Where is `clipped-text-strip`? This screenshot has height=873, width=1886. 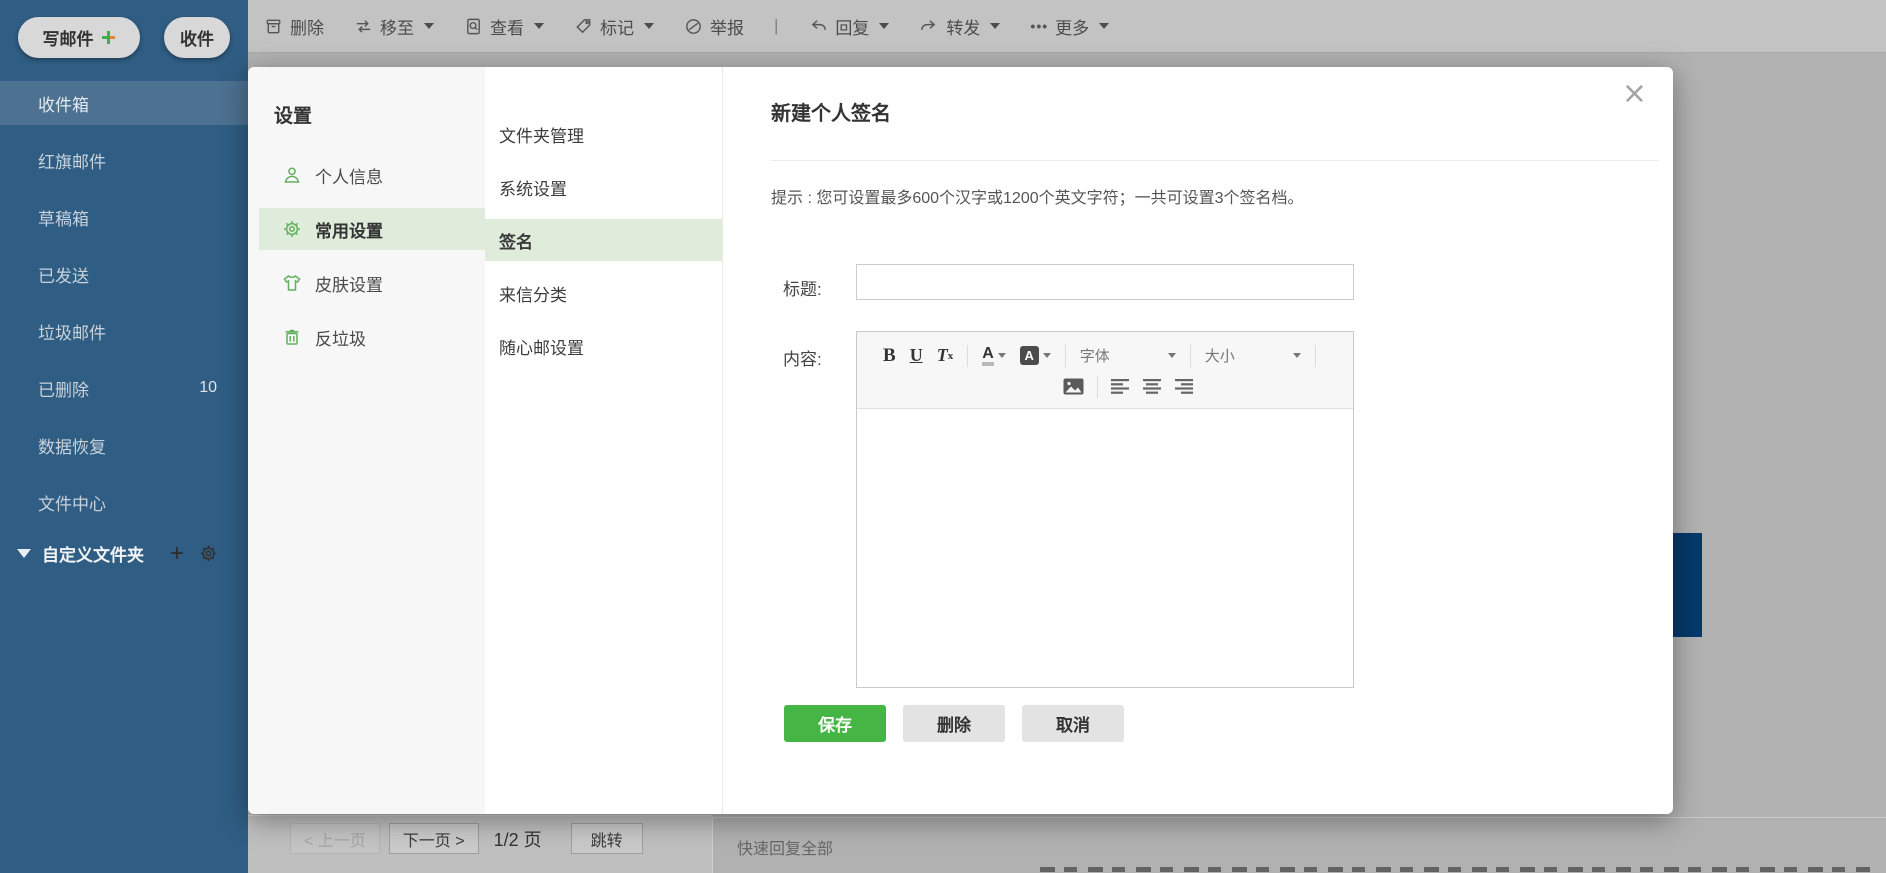 clipped-text-strip is located at coordinates (1455, 869).